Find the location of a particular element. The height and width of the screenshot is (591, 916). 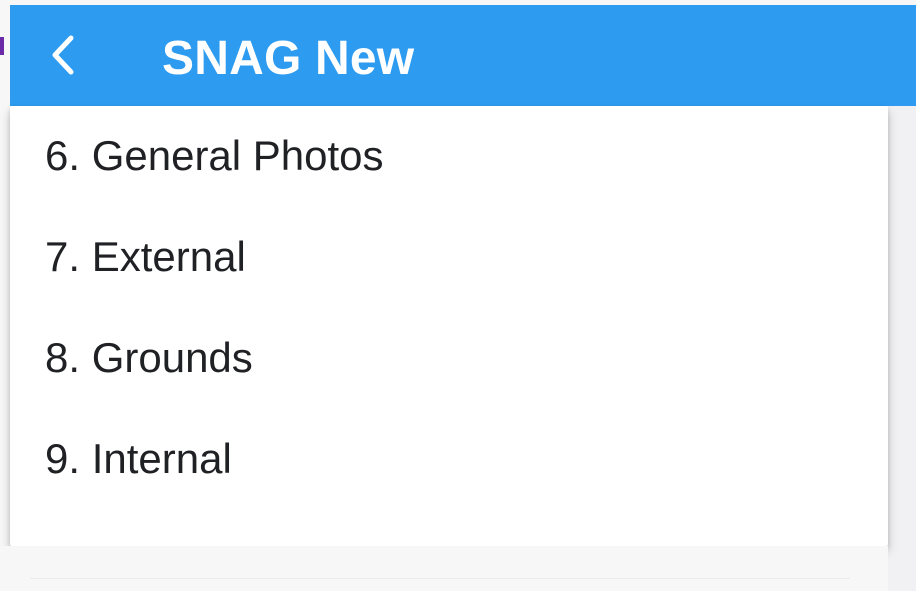

chevron-left-icon is located at coordinates (63, 55).